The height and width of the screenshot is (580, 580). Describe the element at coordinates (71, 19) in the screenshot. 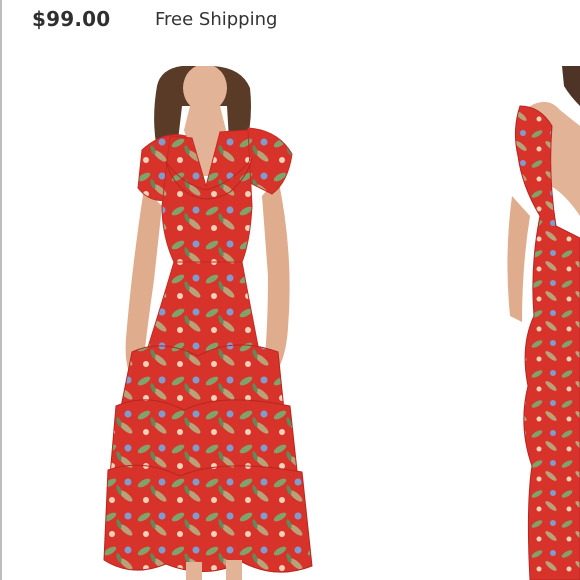

I see `price-label: $99.00` at that location.